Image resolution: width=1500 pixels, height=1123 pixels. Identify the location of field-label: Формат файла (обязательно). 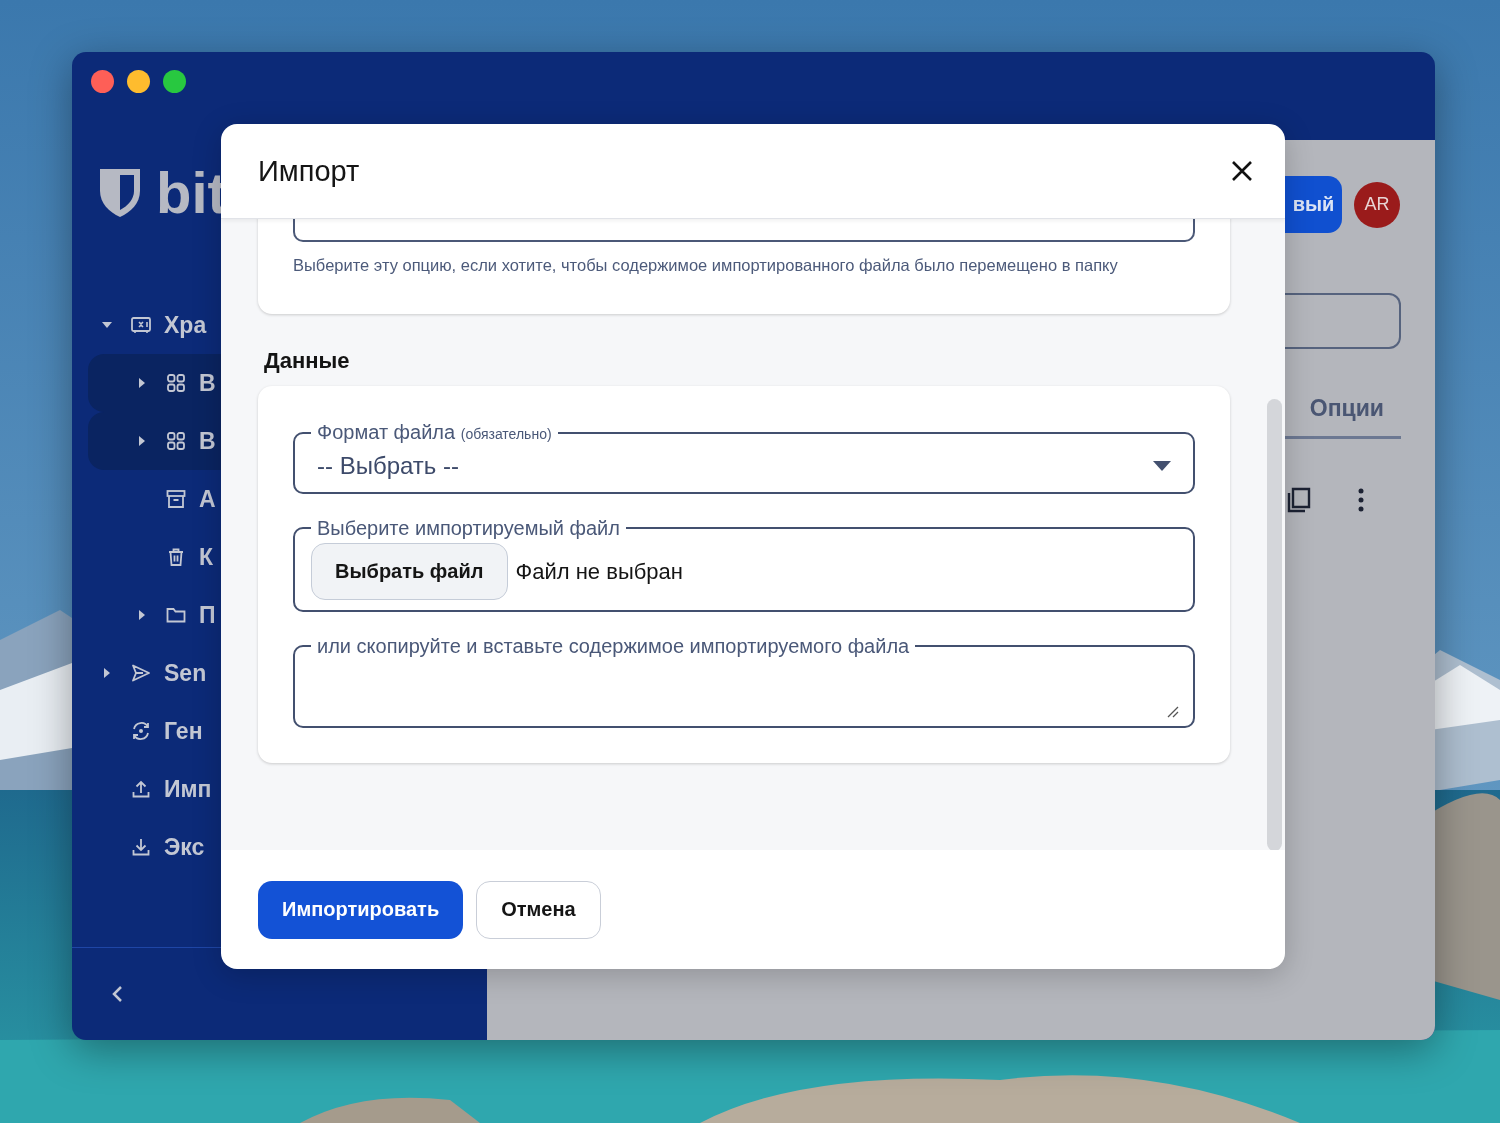
(434, 432).